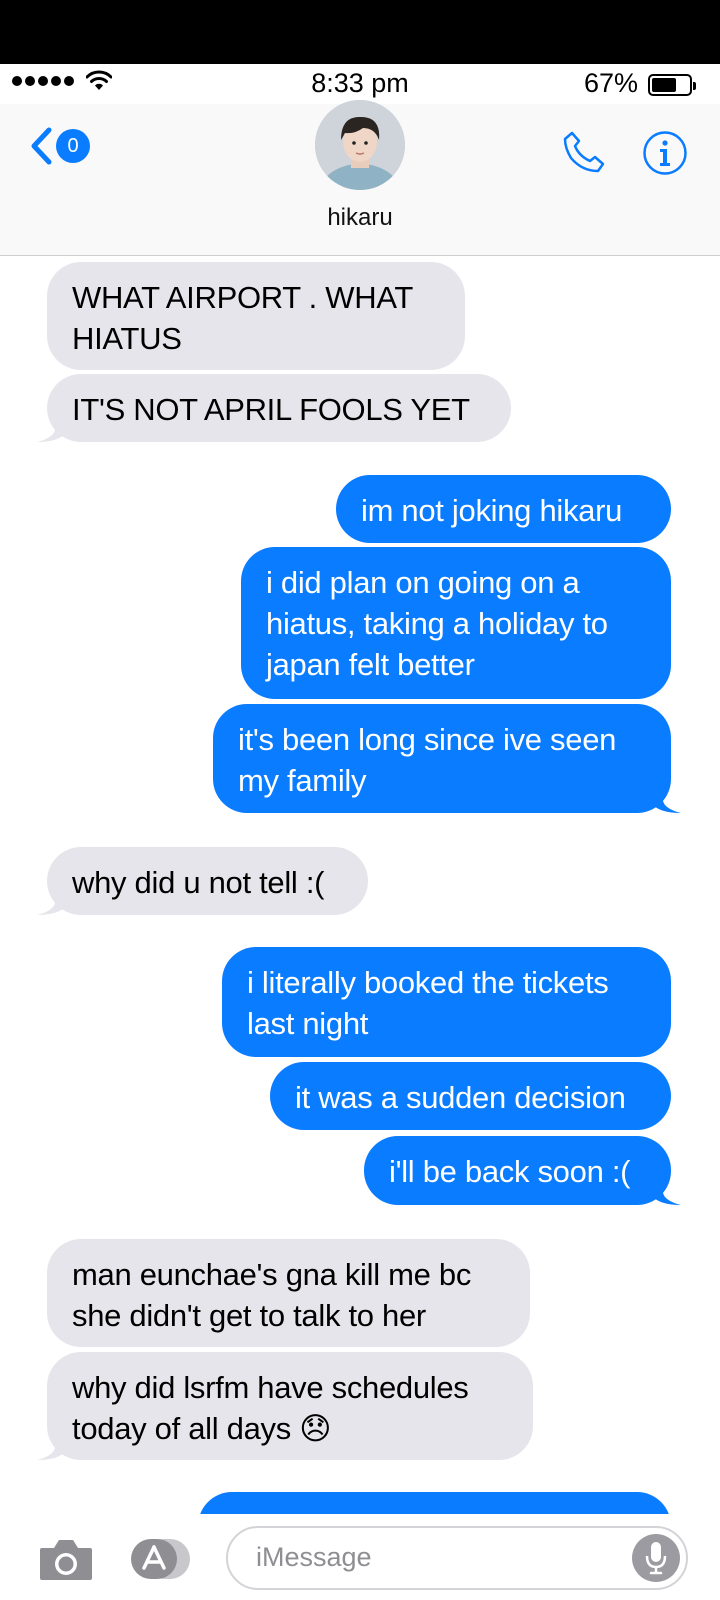 The height and width of the screenshot is (1600, 720). Describe the element at coordinates (427, 760) in the screenshot. I see `message-text: it's been long since ive seen my family` at that location.